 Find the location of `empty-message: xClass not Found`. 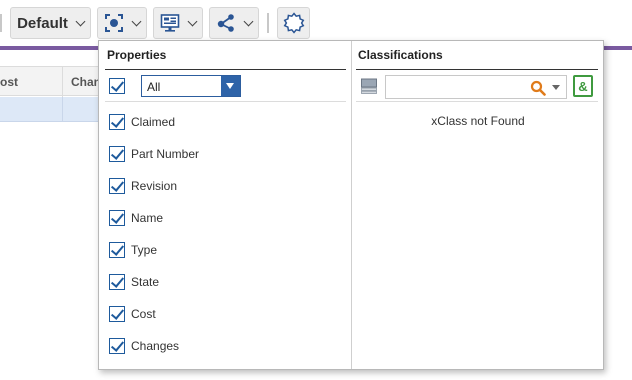

empty-message: xClass not Found is located at coordinates (478, 121).